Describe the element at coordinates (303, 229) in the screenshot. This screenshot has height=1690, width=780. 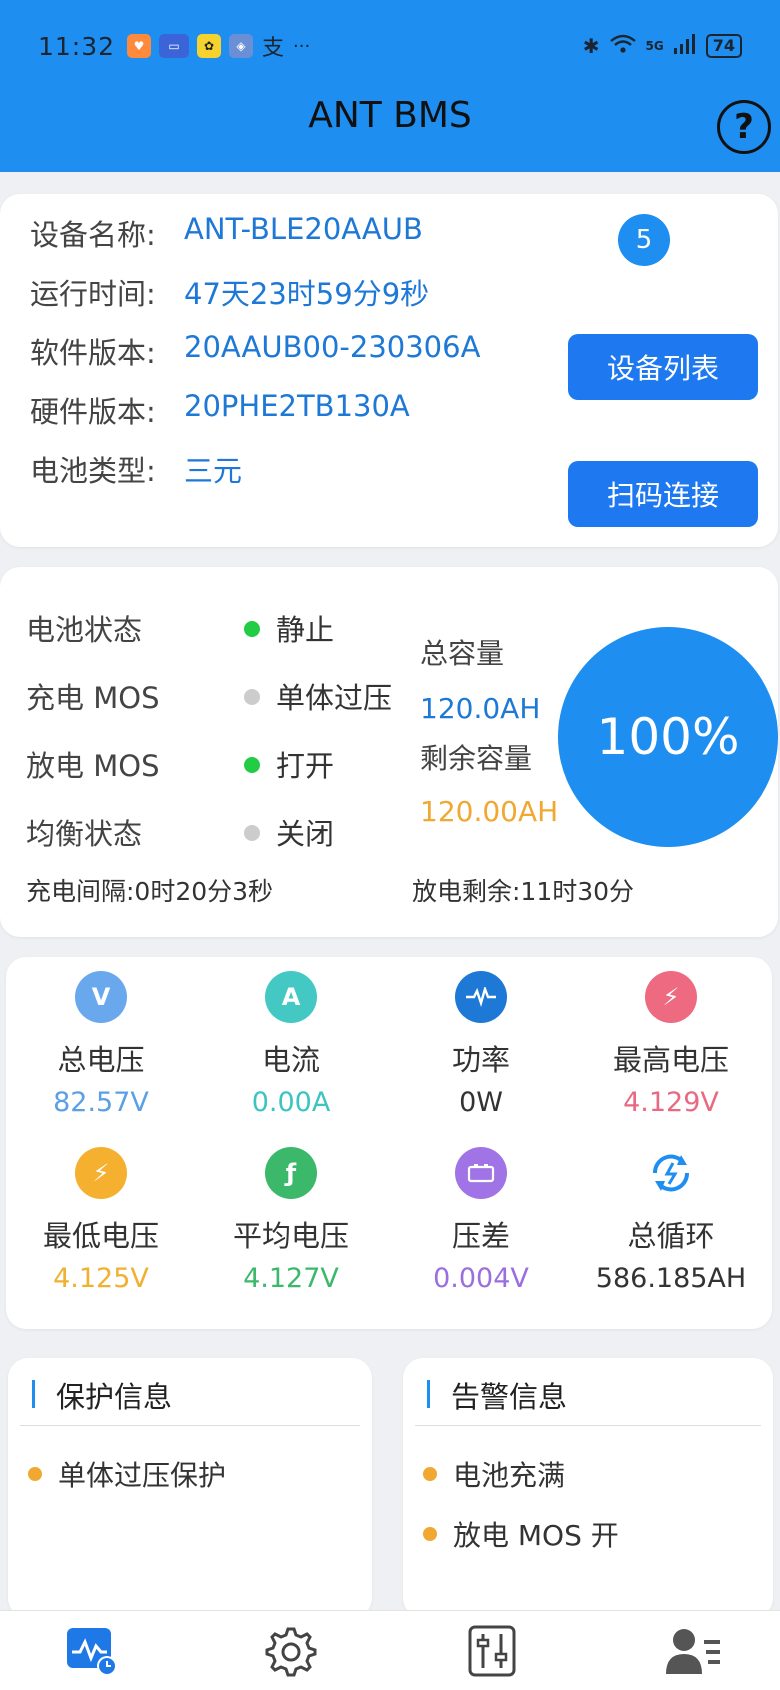
I see `device-name-value: ANT-BLE20AAUB` at that location.